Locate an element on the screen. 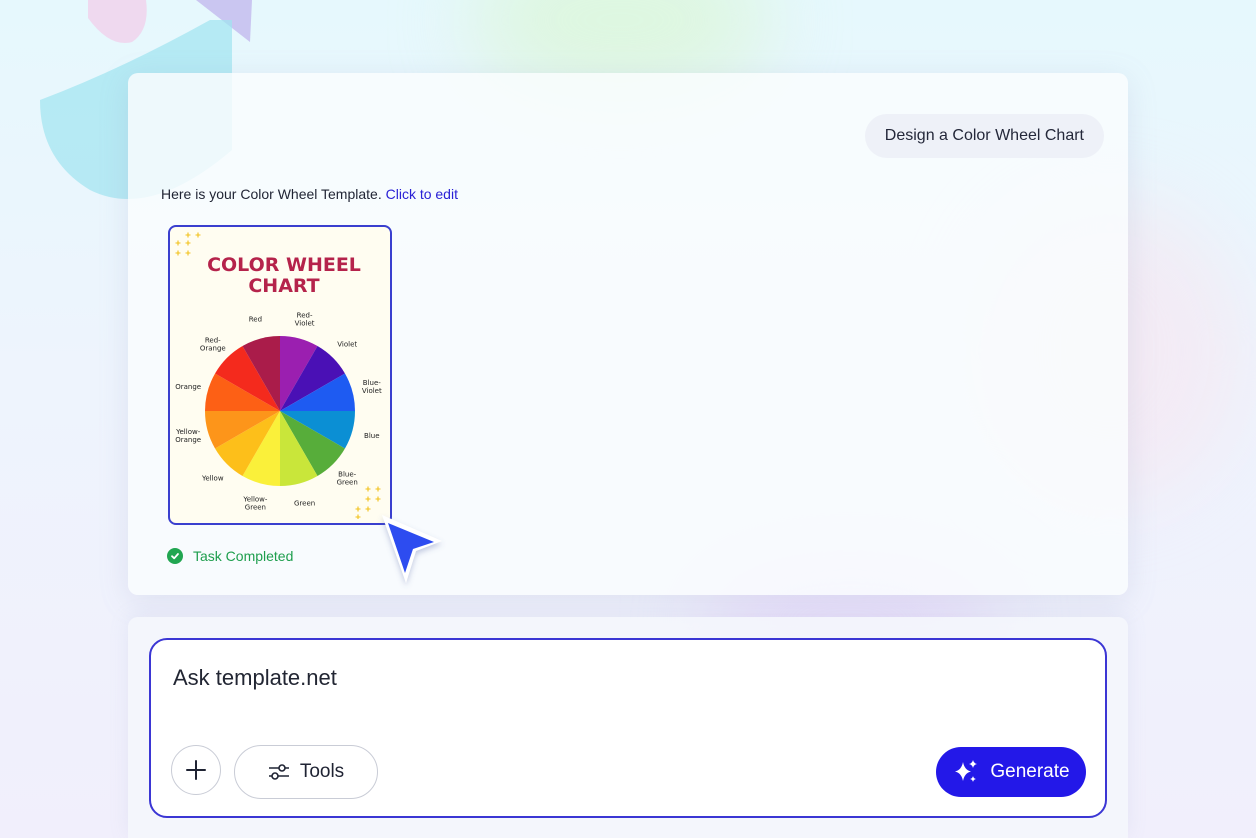 Image resolution: width=1256 pixels, height=838 pixels. wheel-label: Blue is located at coordinates (372, 436).